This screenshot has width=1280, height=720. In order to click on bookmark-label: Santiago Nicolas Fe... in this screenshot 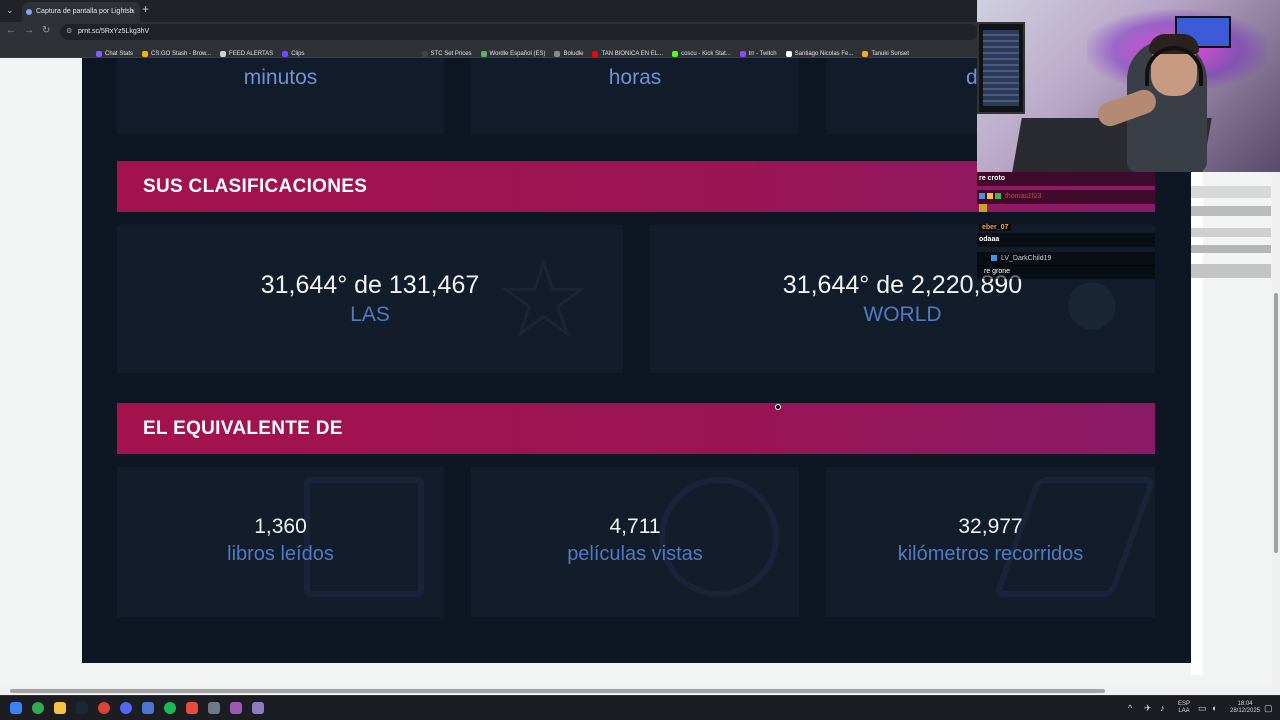, I will do `click(824, 54)`.